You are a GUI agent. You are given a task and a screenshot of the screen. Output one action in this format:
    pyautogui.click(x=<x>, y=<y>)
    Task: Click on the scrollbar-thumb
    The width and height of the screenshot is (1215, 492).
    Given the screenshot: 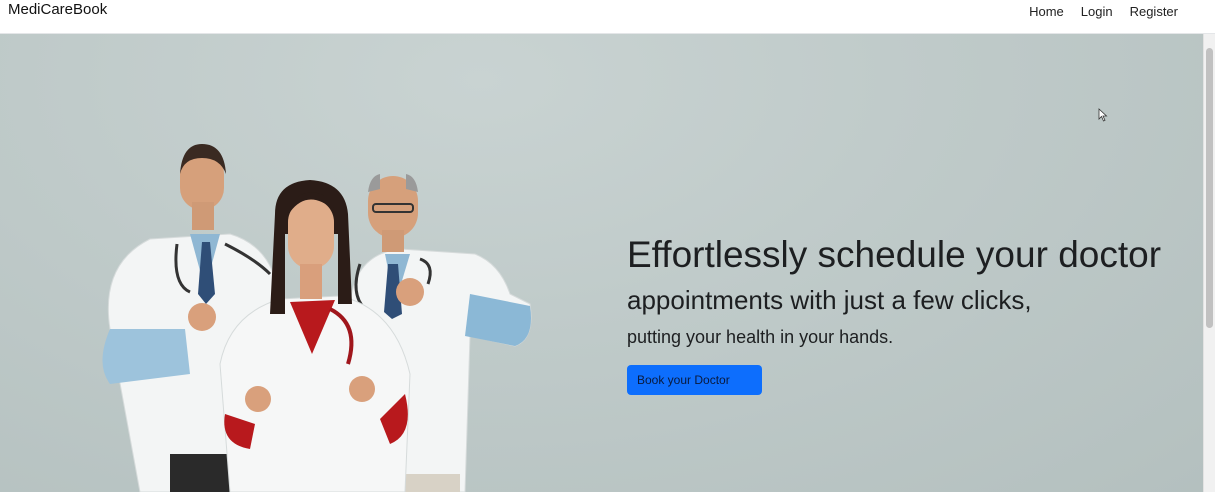 What is the action you would take?
    pyautogui.click(x=1209, y=188)
    